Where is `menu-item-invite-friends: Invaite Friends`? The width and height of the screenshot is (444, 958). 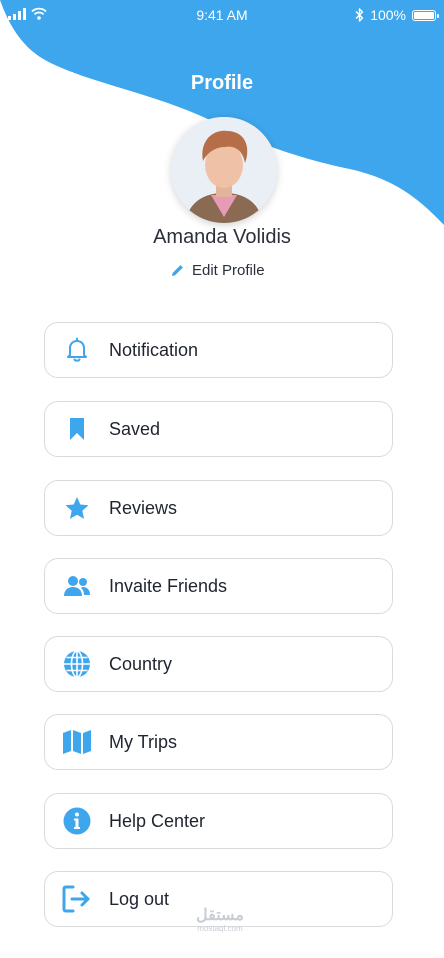
menu-item-invite-friends: Invaite Friends is located at coordinates (218, 586).